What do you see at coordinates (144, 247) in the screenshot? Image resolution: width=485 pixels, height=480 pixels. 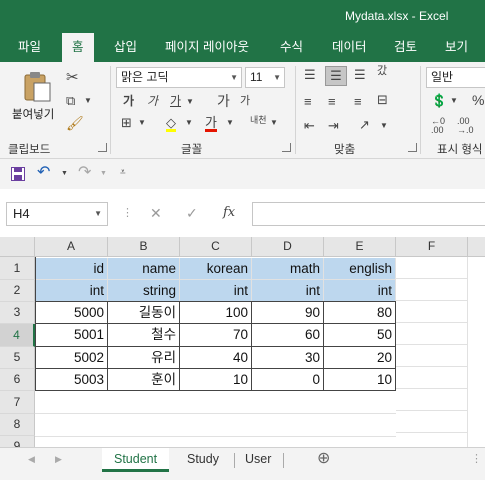 I see `column-header-b: B` at bounding box center [144, 247].